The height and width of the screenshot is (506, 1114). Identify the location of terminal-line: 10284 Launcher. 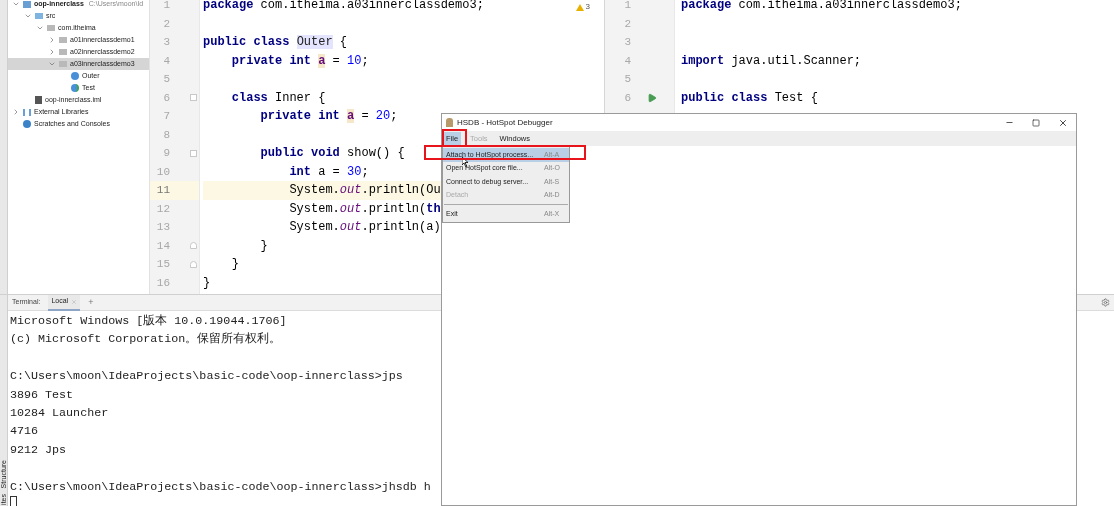
(59, 413).